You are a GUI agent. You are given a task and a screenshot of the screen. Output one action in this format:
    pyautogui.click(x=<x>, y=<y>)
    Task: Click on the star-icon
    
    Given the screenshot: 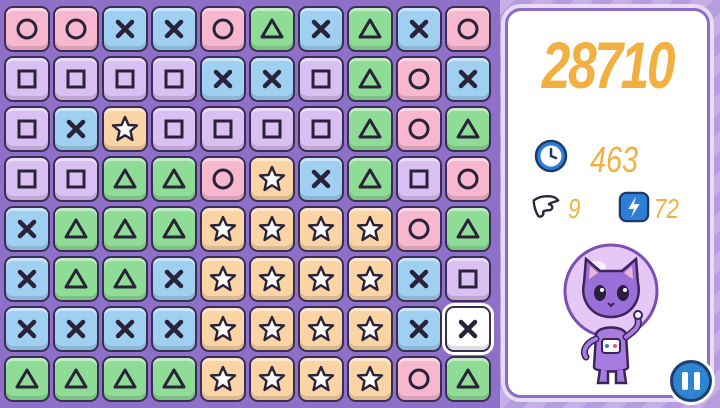 What is the action you would take?
    pyautogui.click(x=272, y=228)
    